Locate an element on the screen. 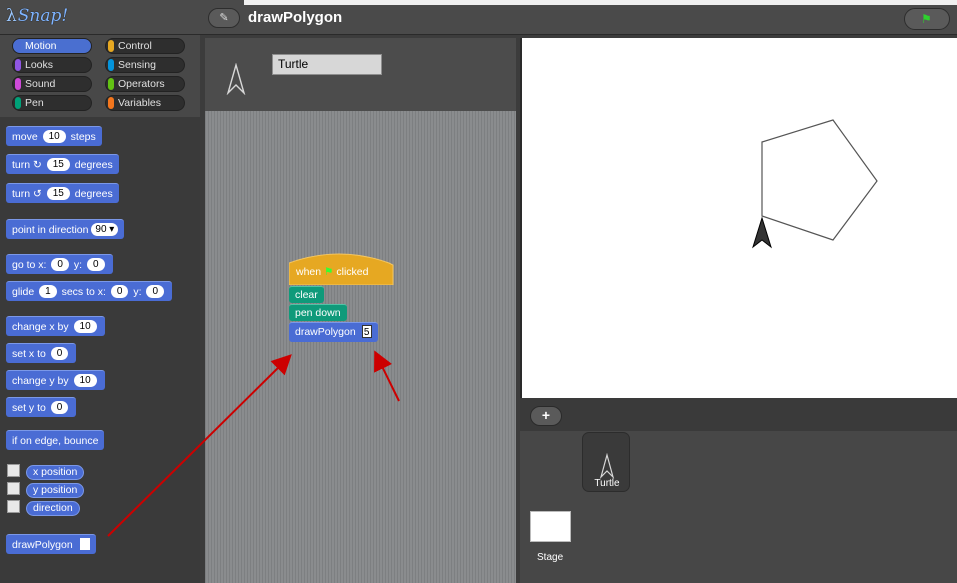 The image size is (957, 583). x-position-reporter: x position is located at coordinates (55, 471).